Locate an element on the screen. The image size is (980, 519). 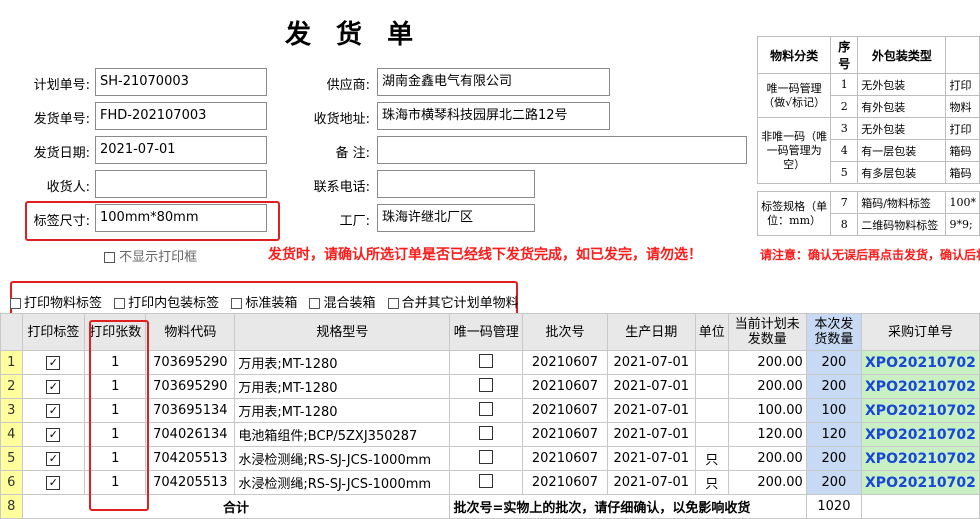
ship-qty-cell: 100 is located at coordinates (834, 410).